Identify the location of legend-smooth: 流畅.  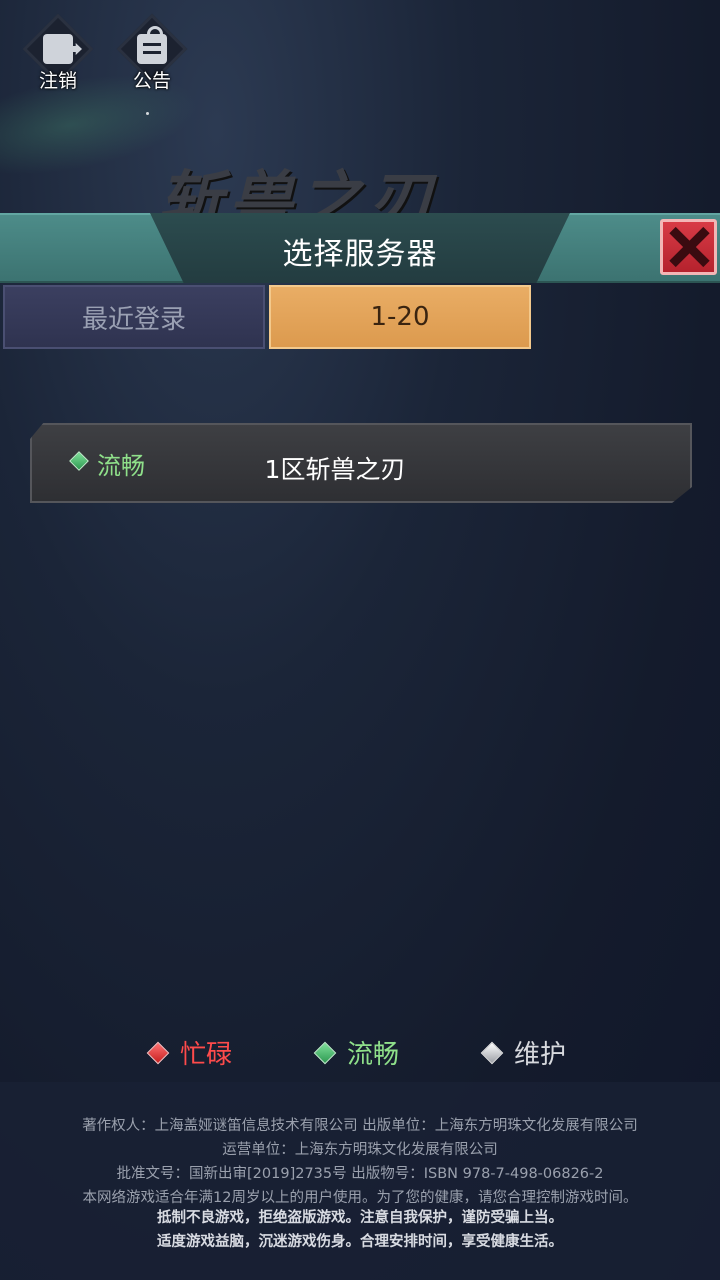
(356, 1052).